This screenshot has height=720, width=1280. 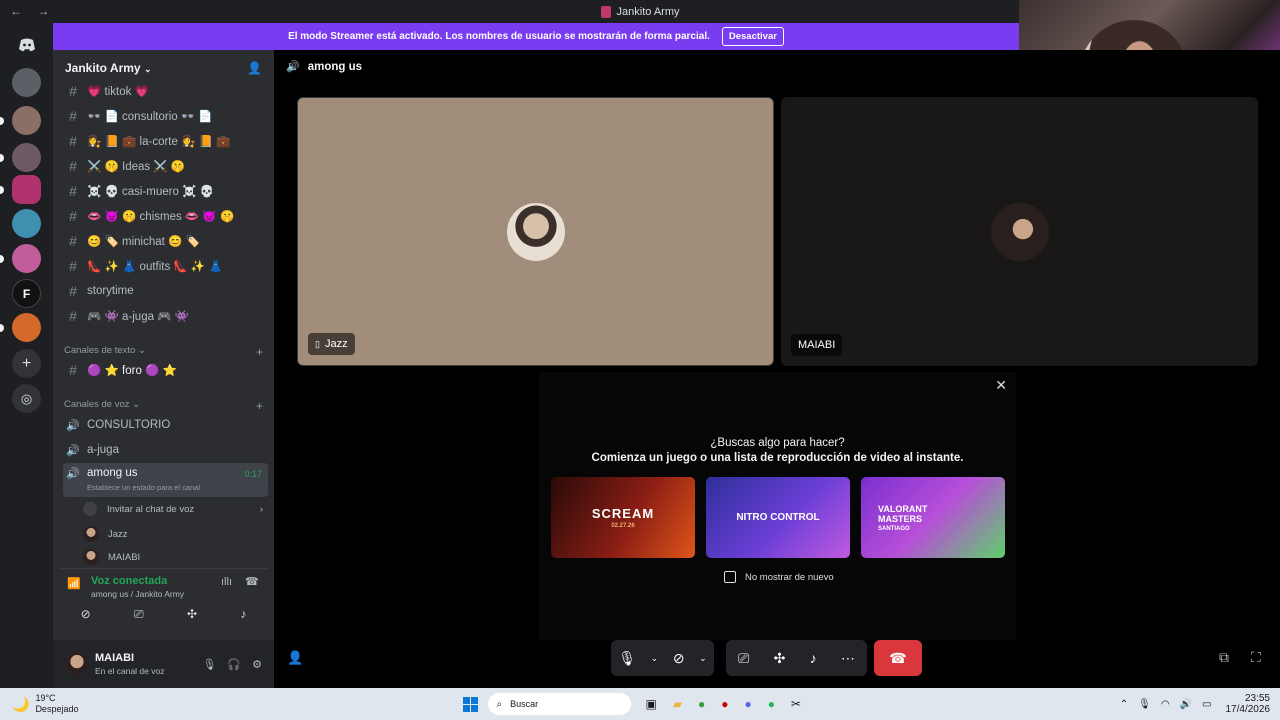 What do you see at coordinates (1206, 704) in the screenshot?
I see `battery-icon: ▭` at bounding box center [1206, 704].